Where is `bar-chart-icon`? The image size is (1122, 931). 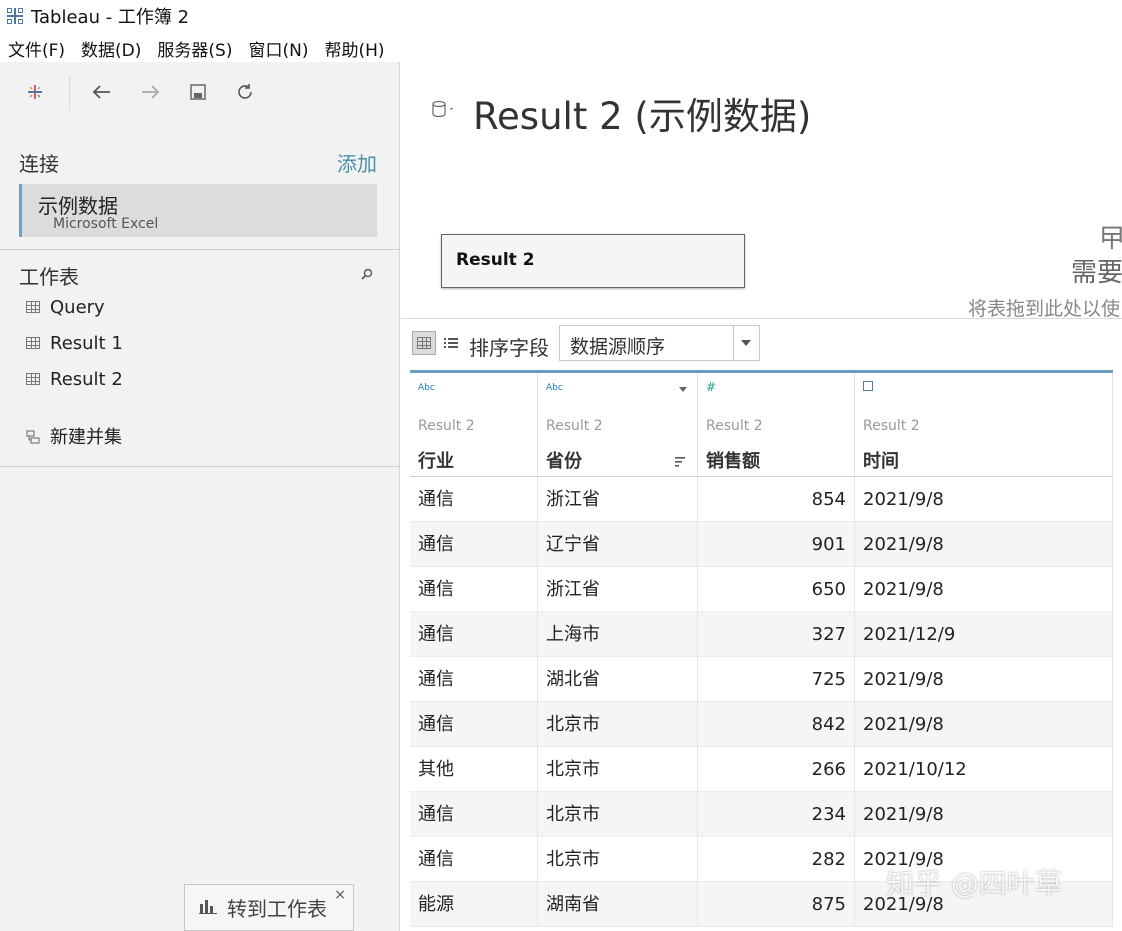
bar-chart-icon is located at coordinates (208, 908).